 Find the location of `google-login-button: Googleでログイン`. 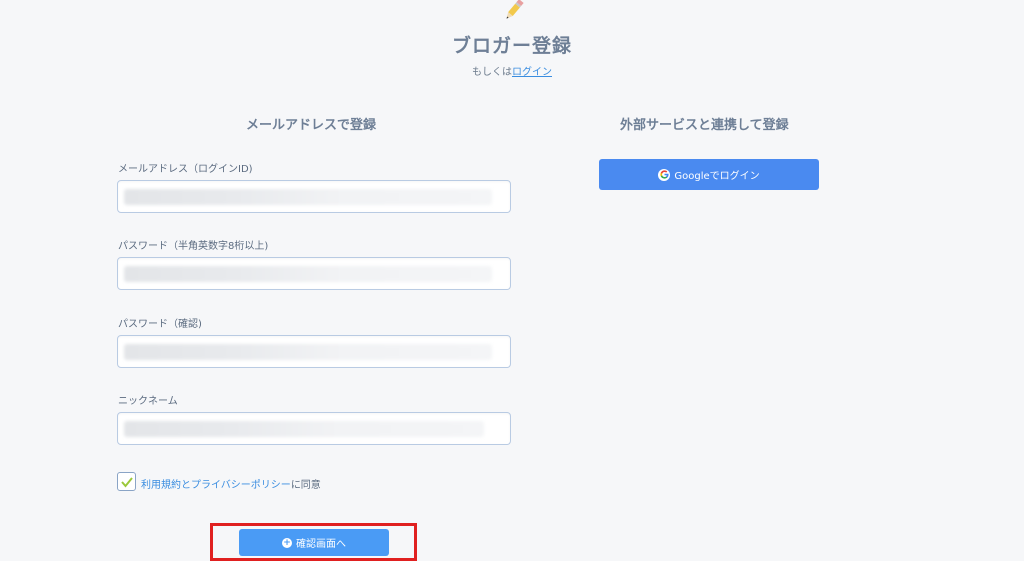

google-login-button: Googleでログイン is located at coordinates (709, 174).